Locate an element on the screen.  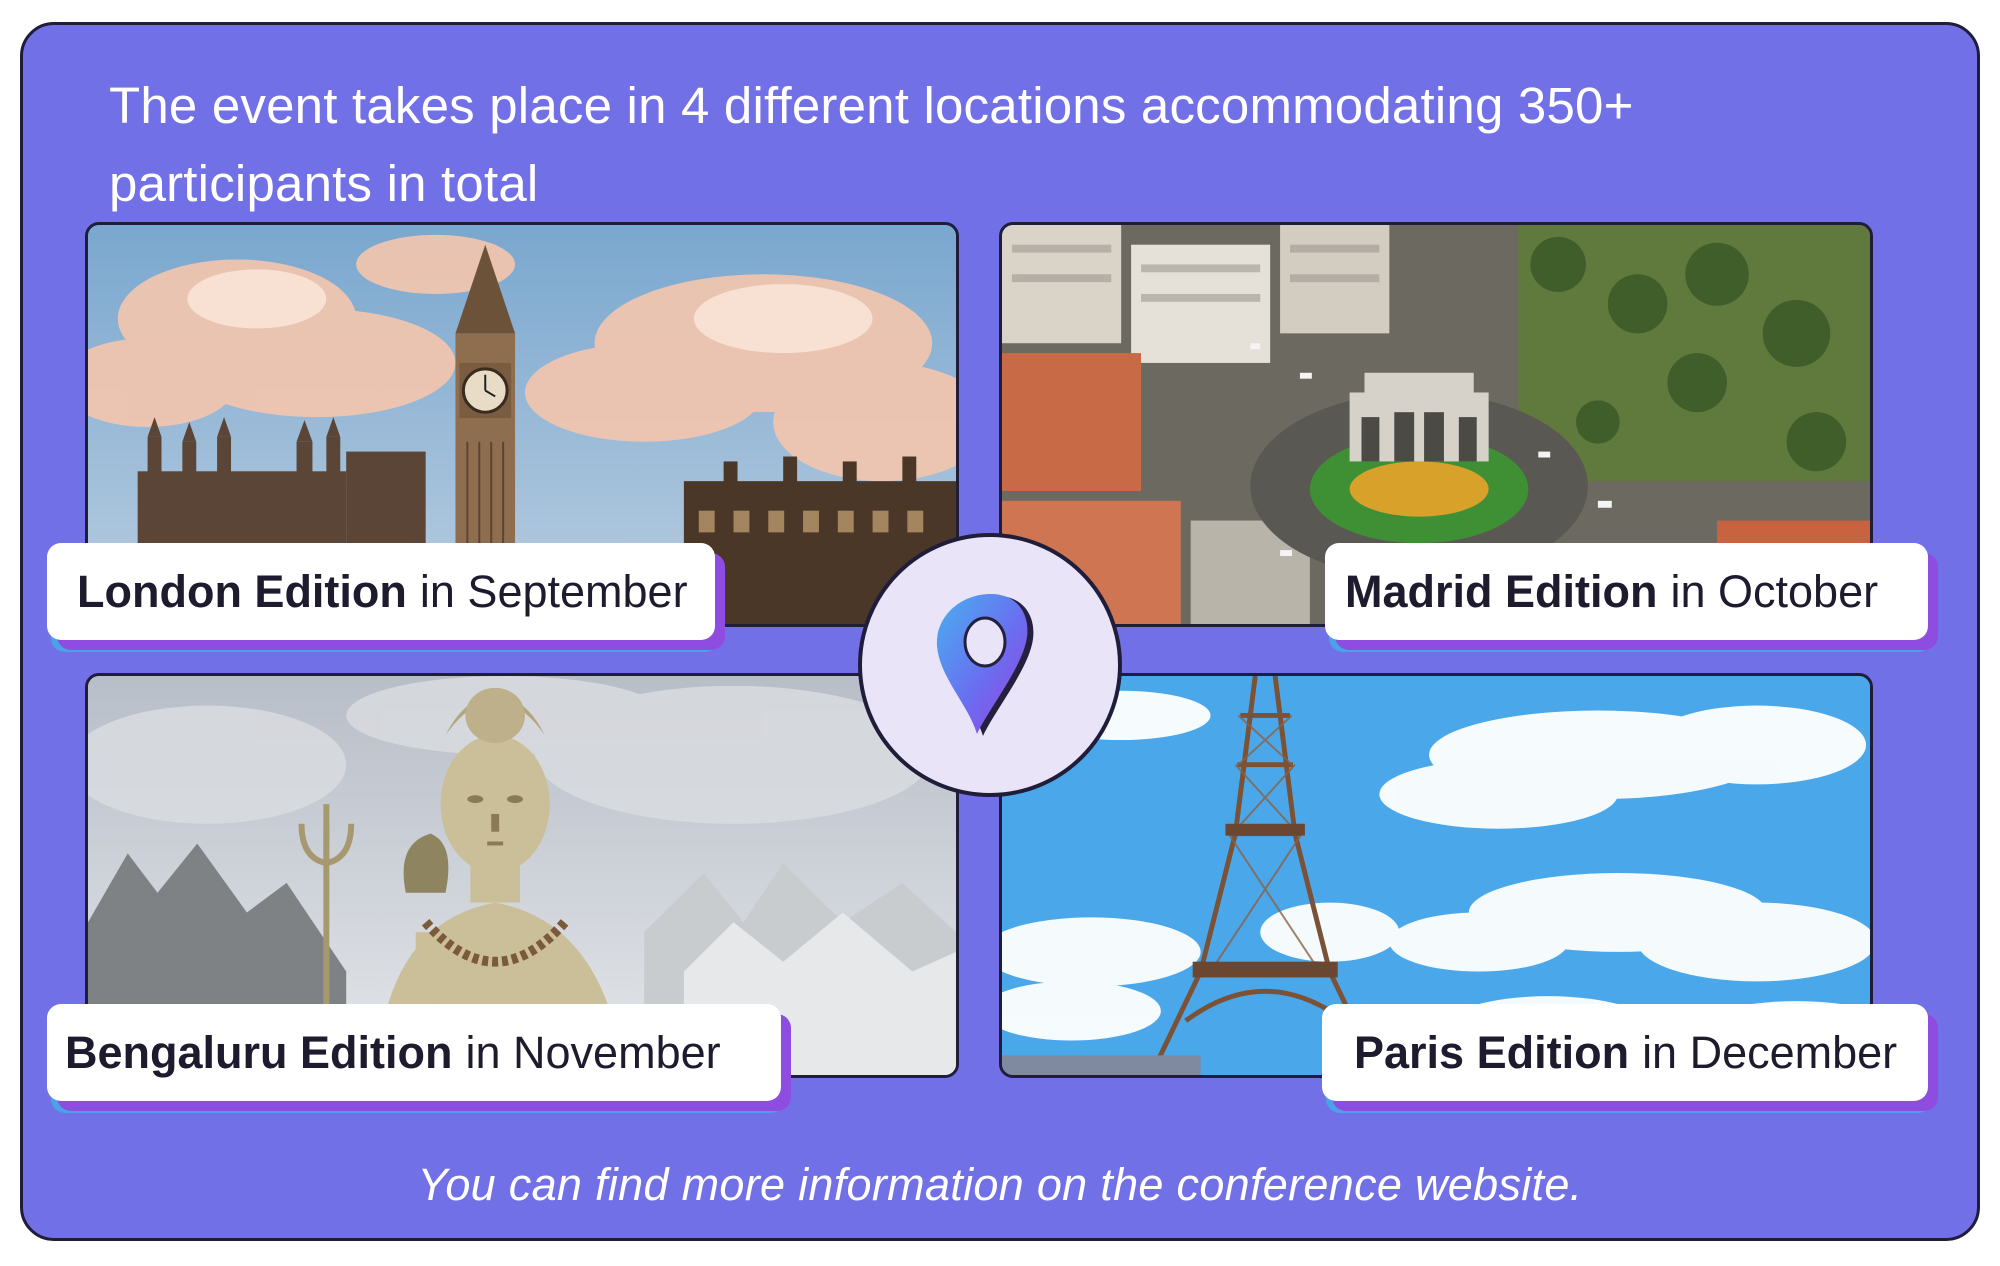
edition-label-paris: Paris Edition in December is located at coordinates (1625, 1052).